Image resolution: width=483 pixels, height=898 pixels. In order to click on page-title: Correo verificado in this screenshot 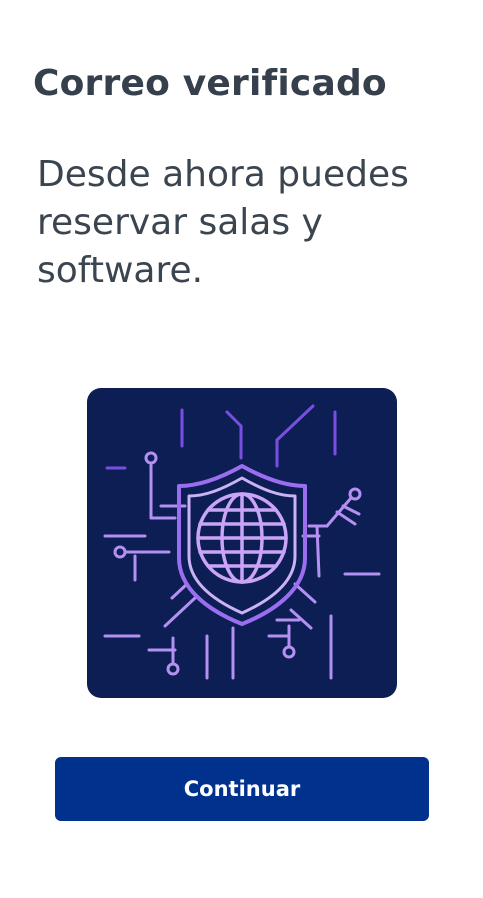, I will do `click(210, 83)`.